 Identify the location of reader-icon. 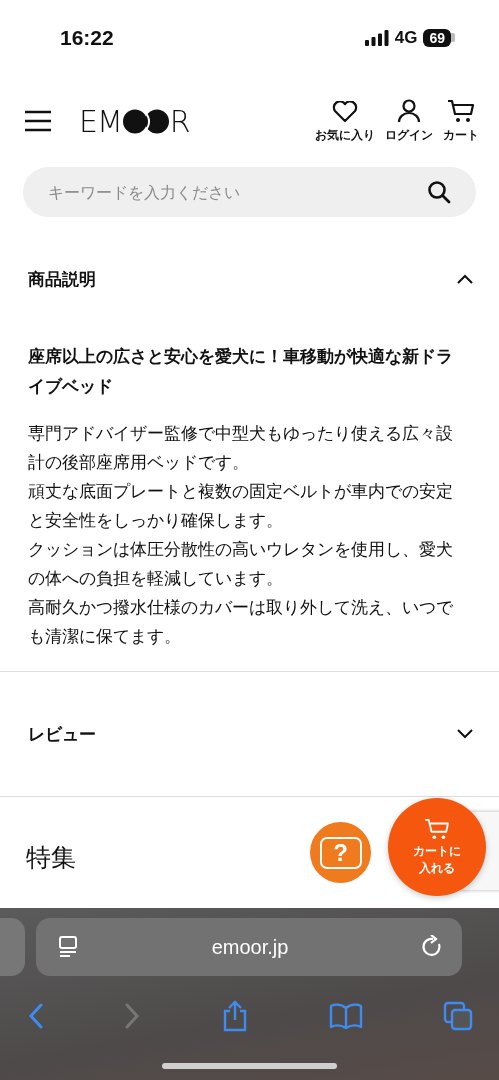
(68, 947).